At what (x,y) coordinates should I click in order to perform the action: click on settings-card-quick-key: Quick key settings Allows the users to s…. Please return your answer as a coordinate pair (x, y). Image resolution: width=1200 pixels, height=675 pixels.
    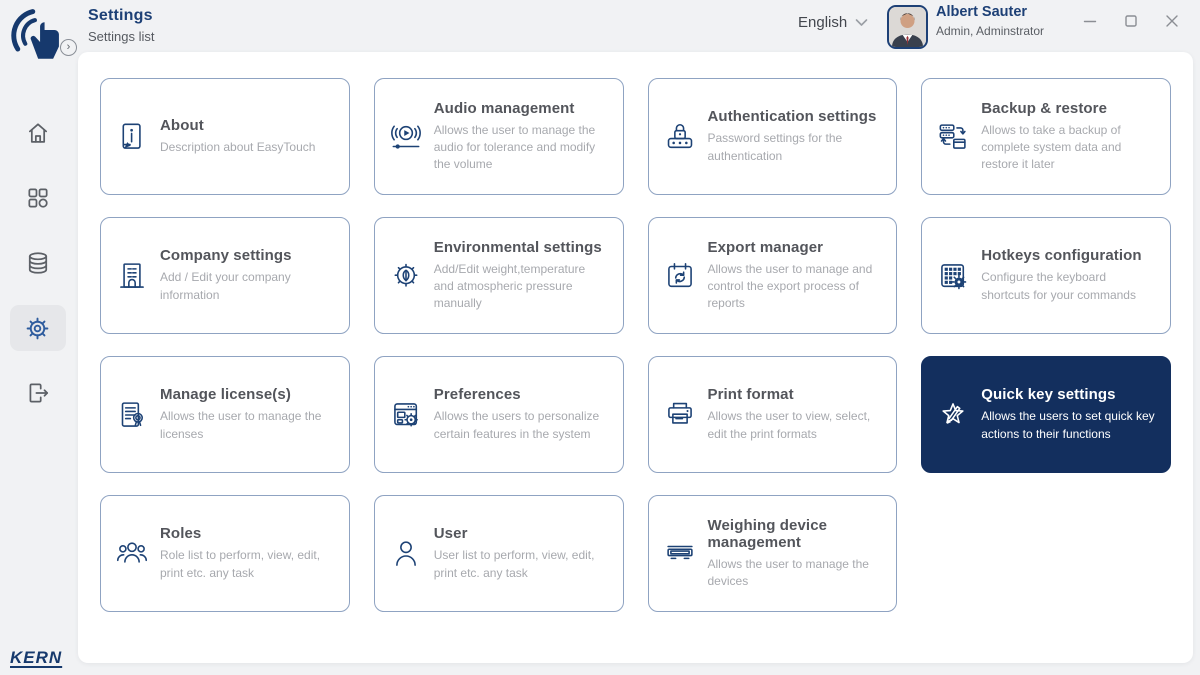
    Looking at the image, I should click on (1046, 414).